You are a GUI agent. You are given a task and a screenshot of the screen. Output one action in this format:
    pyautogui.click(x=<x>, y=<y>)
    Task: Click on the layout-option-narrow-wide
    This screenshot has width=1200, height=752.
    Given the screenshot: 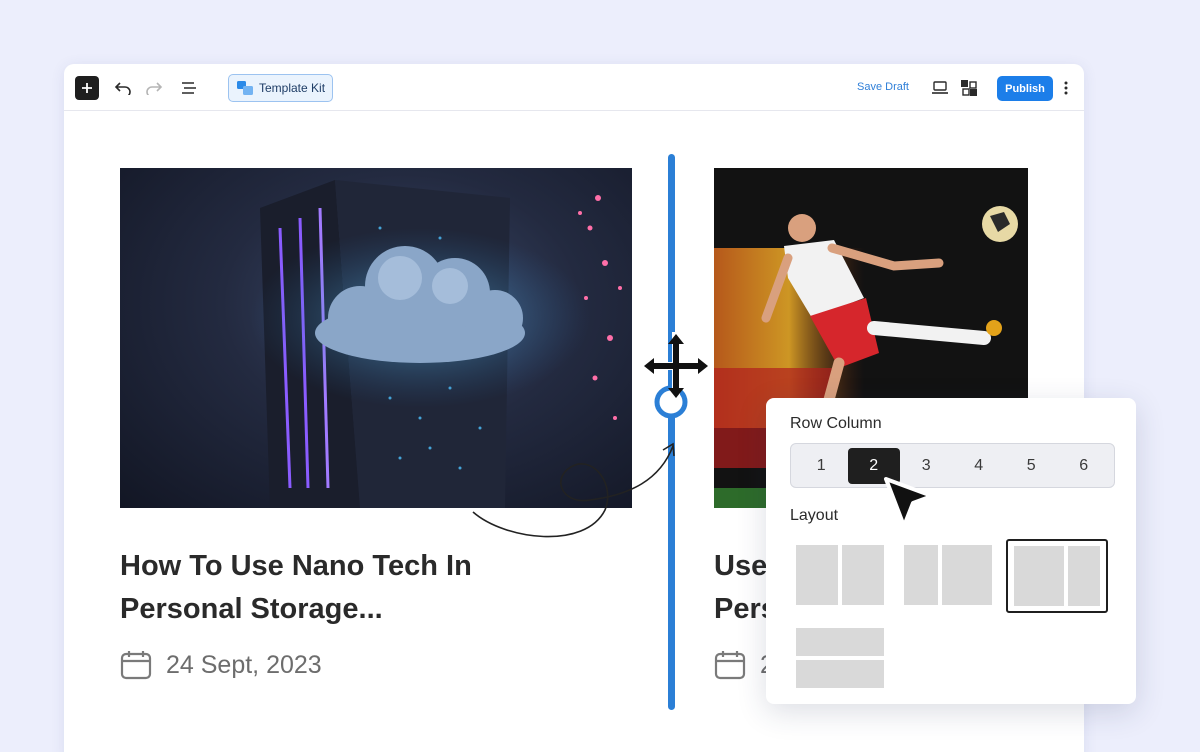 What is the action you would take?
    pyautogui.click(x=949, y=576)
    